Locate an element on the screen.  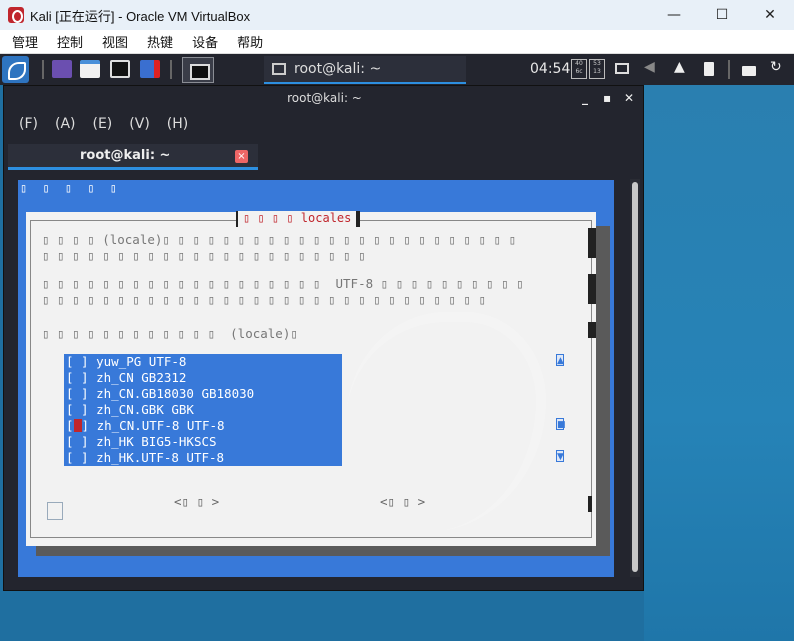
battery-icon is located at coordinates (709, 69).